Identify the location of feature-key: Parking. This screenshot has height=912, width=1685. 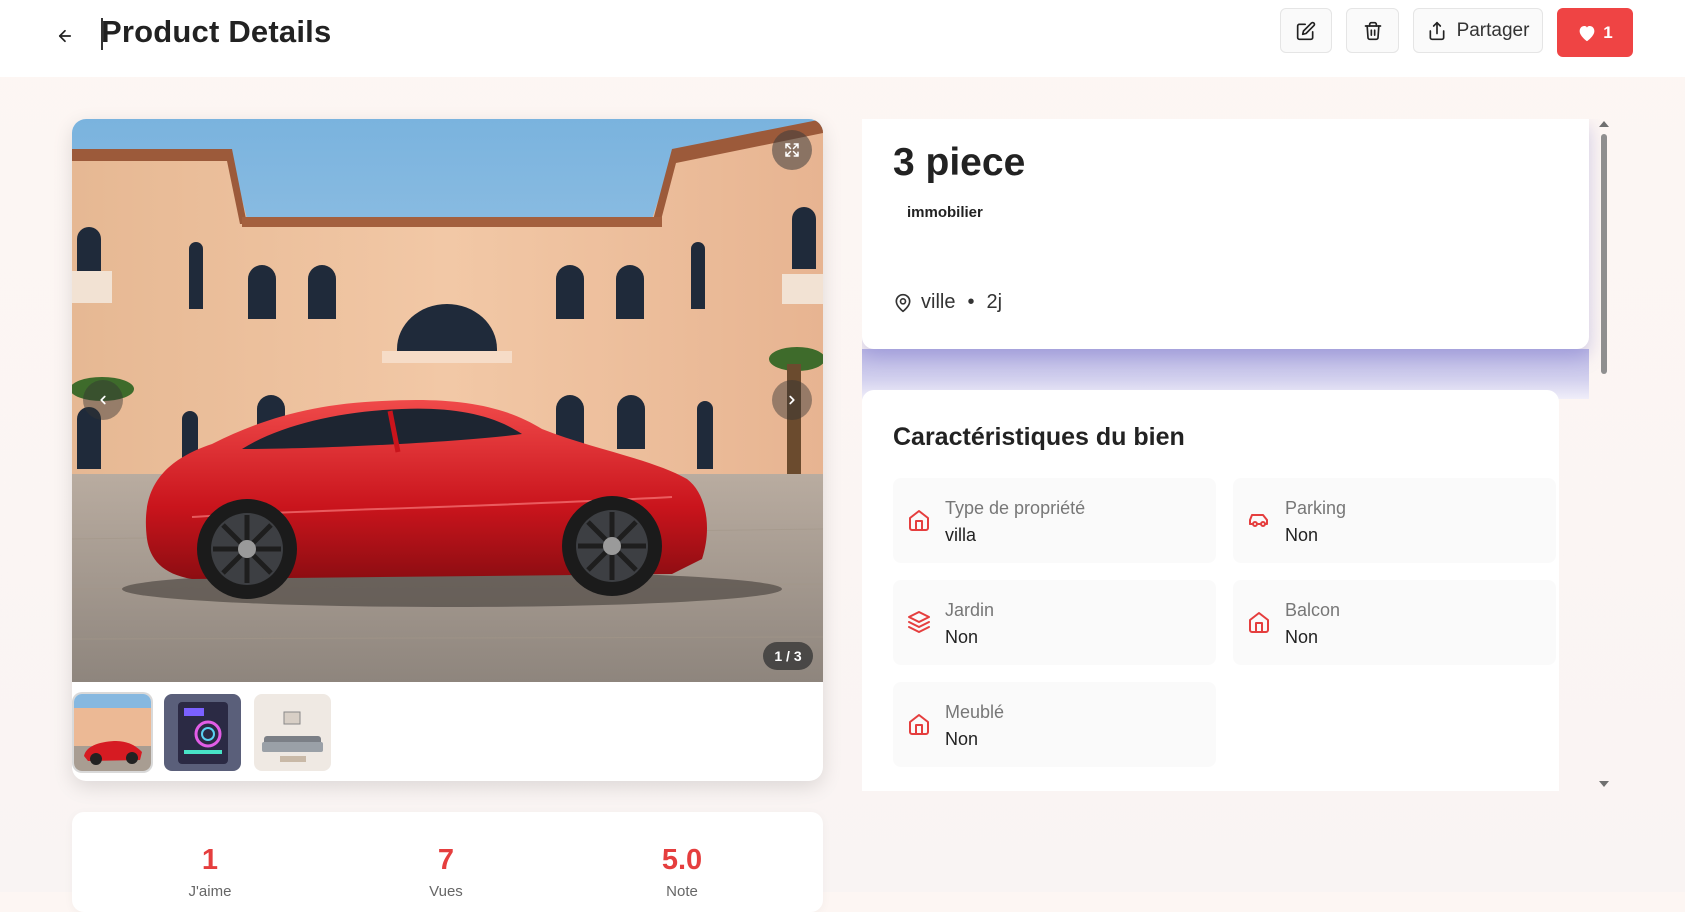
(1316, 508).